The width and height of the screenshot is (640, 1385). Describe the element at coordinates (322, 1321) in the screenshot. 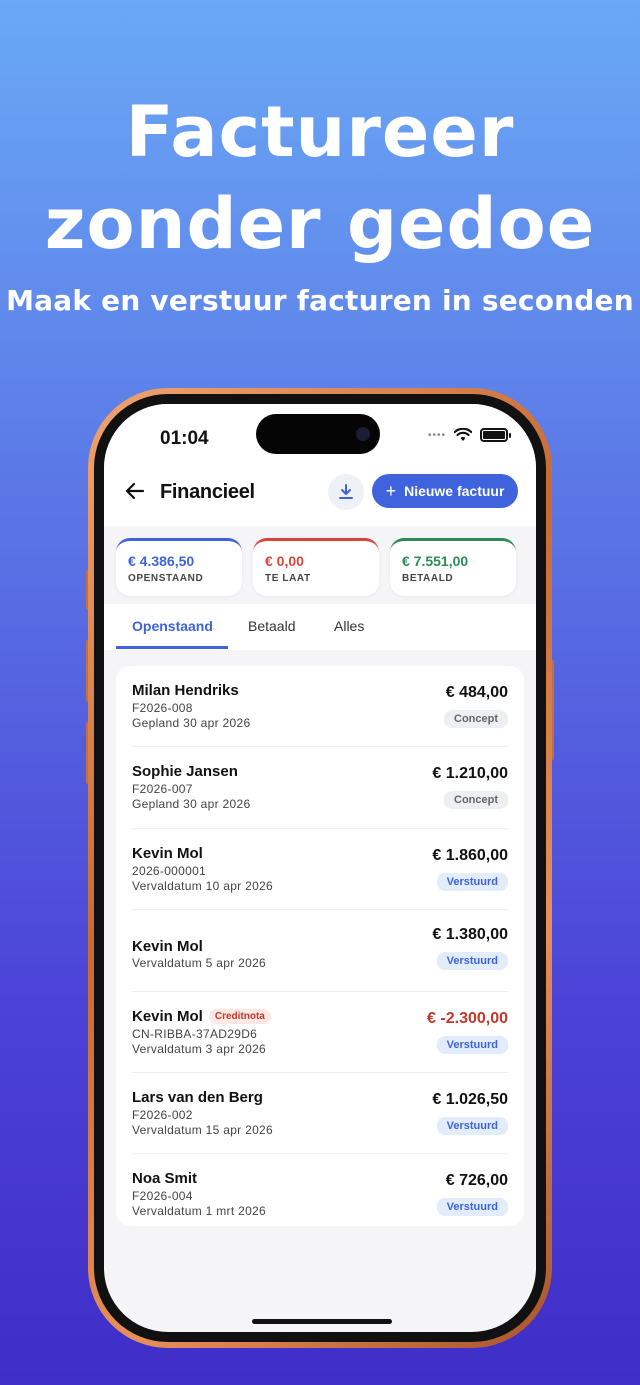

I see `home-indicator` at that location.